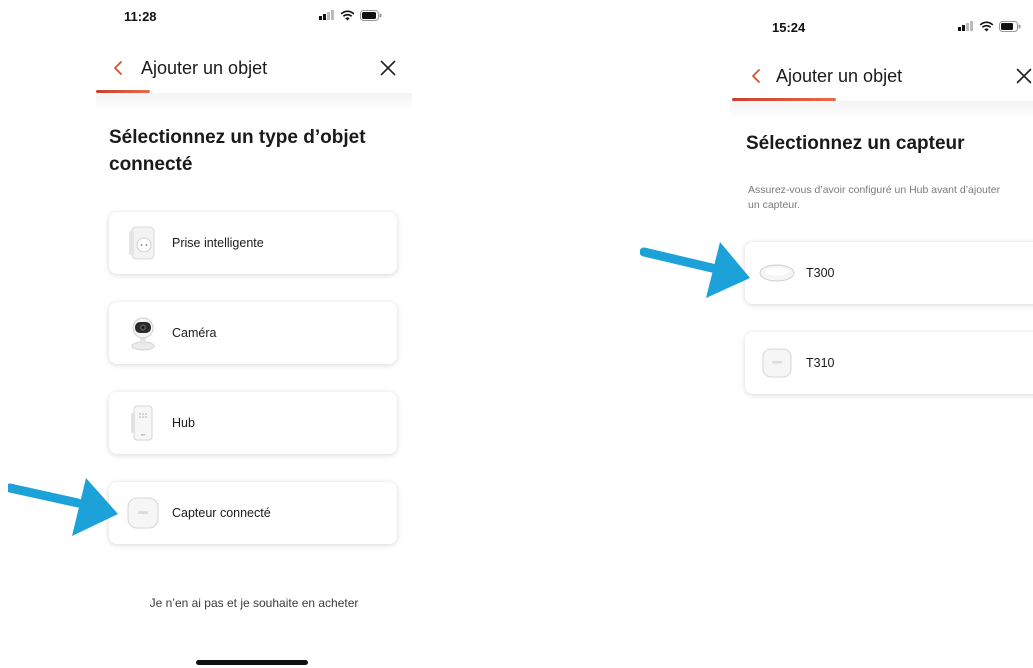 The width and height of the screenshot is (1033, 668). I want to click on status-time: 11:28, so click(140, 16).